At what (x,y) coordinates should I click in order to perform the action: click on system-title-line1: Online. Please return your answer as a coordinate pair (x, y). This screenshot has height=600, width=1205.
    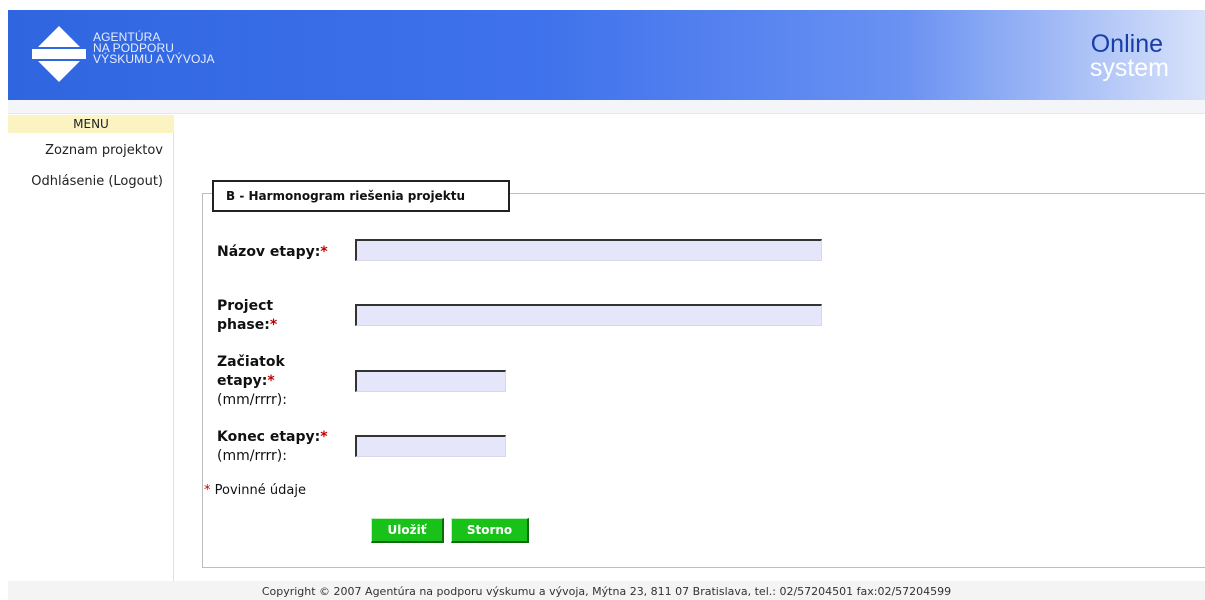
    Looking at the image, I should click on (1126, 44).